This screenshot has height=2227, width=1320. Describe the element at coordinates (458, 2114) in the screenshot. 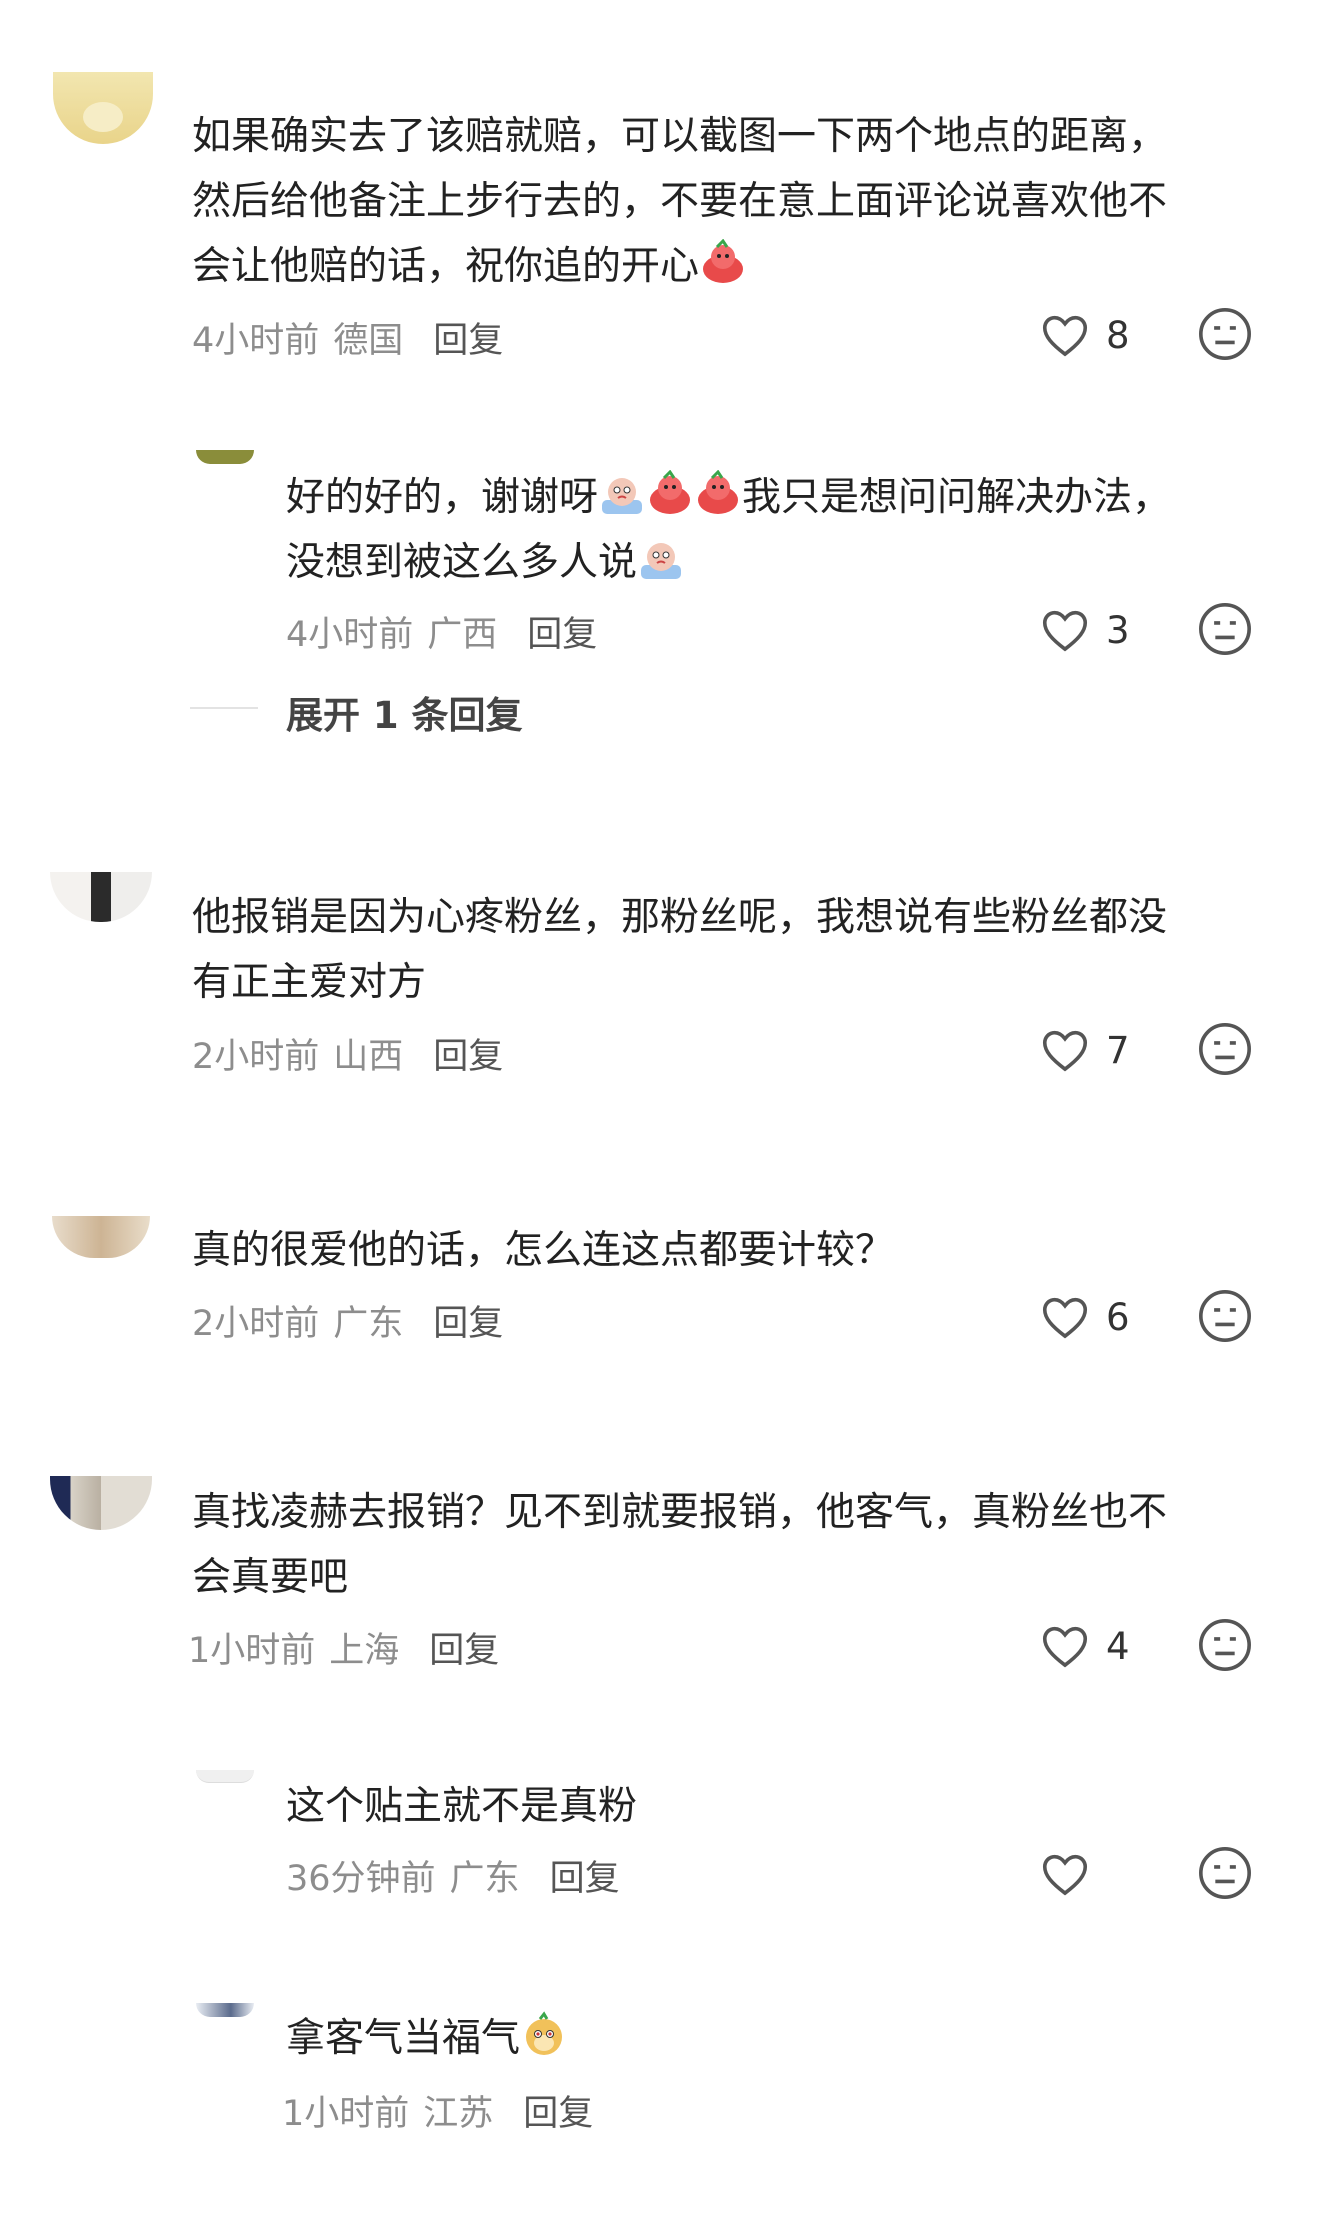

I see `location: 江苏` at that location.